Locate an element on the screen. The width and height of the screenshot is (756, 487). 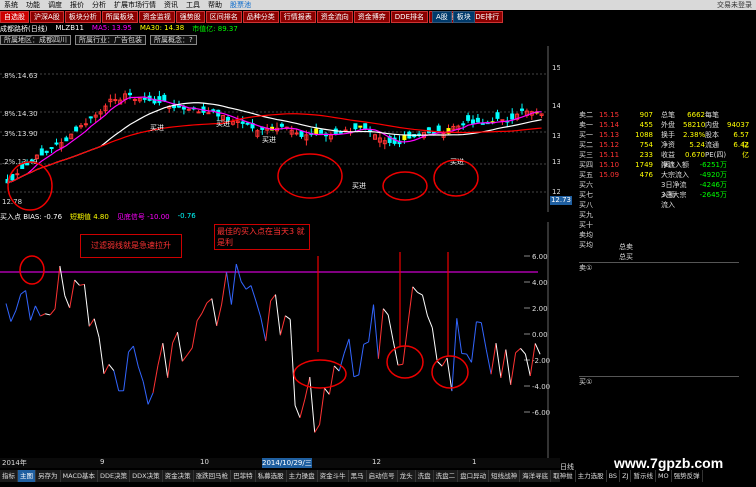
toolbar-tab: 沪深A股 is located at coordinates (47, 17).